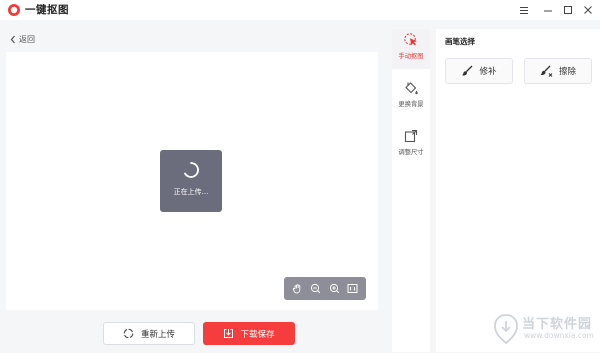 The height and width of the screenshot is (353, 600). Describe the element at coordinates (524, 10) in the screenshot. I see `menu-icon` at that location.